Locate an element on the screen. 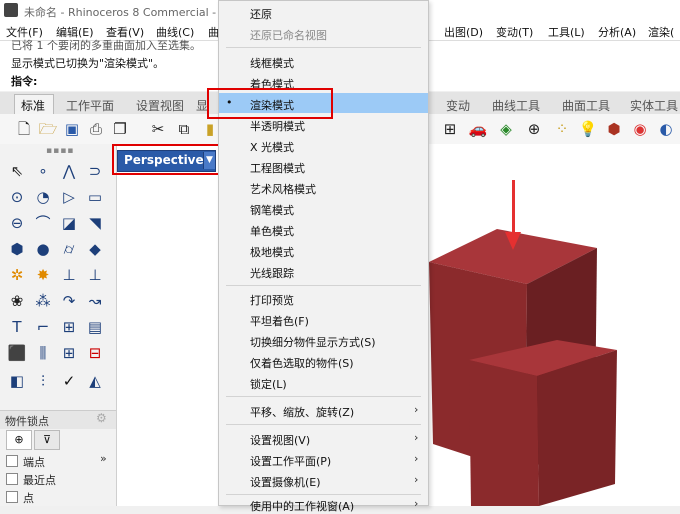  light-bulb-icon: 💡 is located at coordinates (588, 129).